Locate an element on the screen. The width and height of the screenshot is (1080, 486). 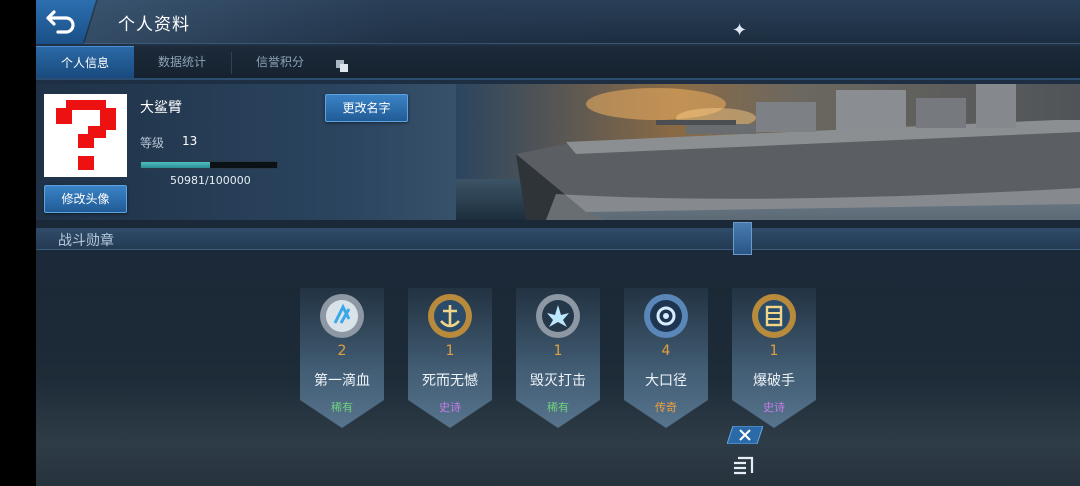
page-title: 个人资料 is located at coordinates (154, 25).